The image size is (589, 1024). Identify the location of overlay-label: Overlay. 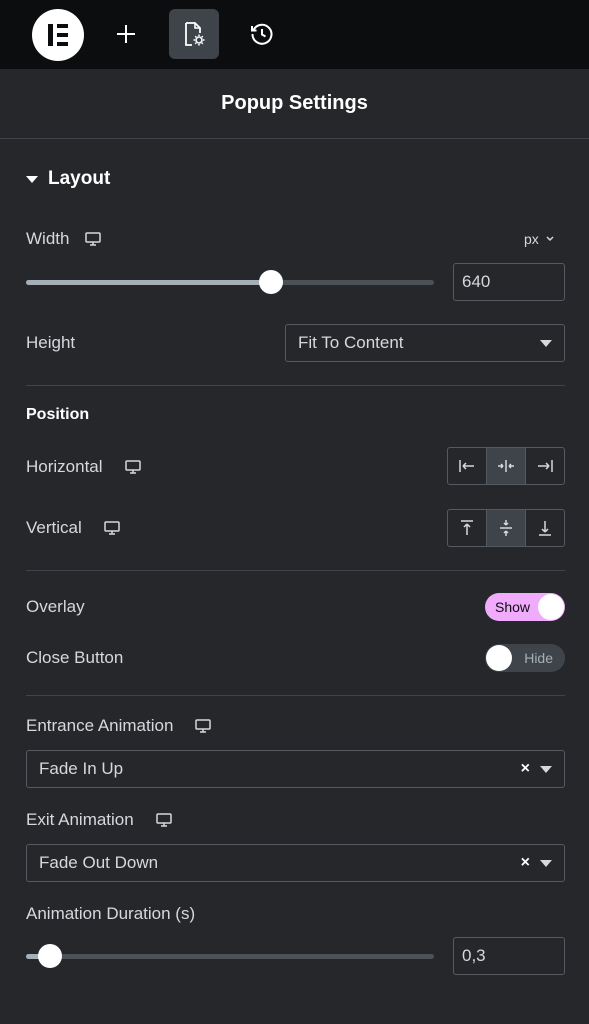
(55, 606).